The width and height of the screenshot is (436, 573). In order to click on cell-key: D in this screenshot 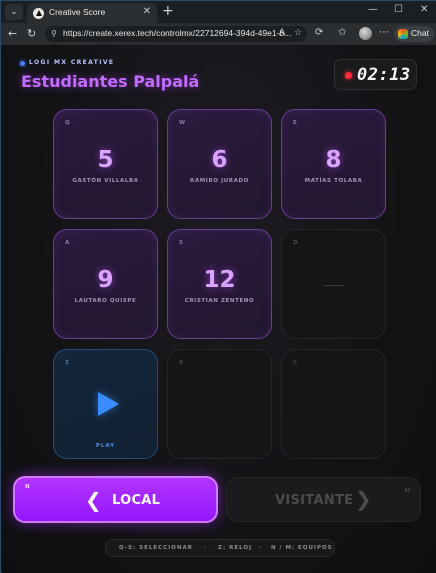, I will do `click(295, 243)`.